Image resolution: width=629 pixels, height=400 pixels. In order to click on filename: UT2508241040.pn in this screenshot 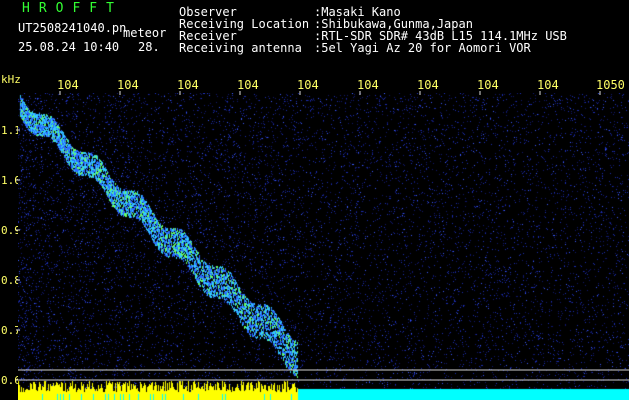, I will do `click(72, 28)`.